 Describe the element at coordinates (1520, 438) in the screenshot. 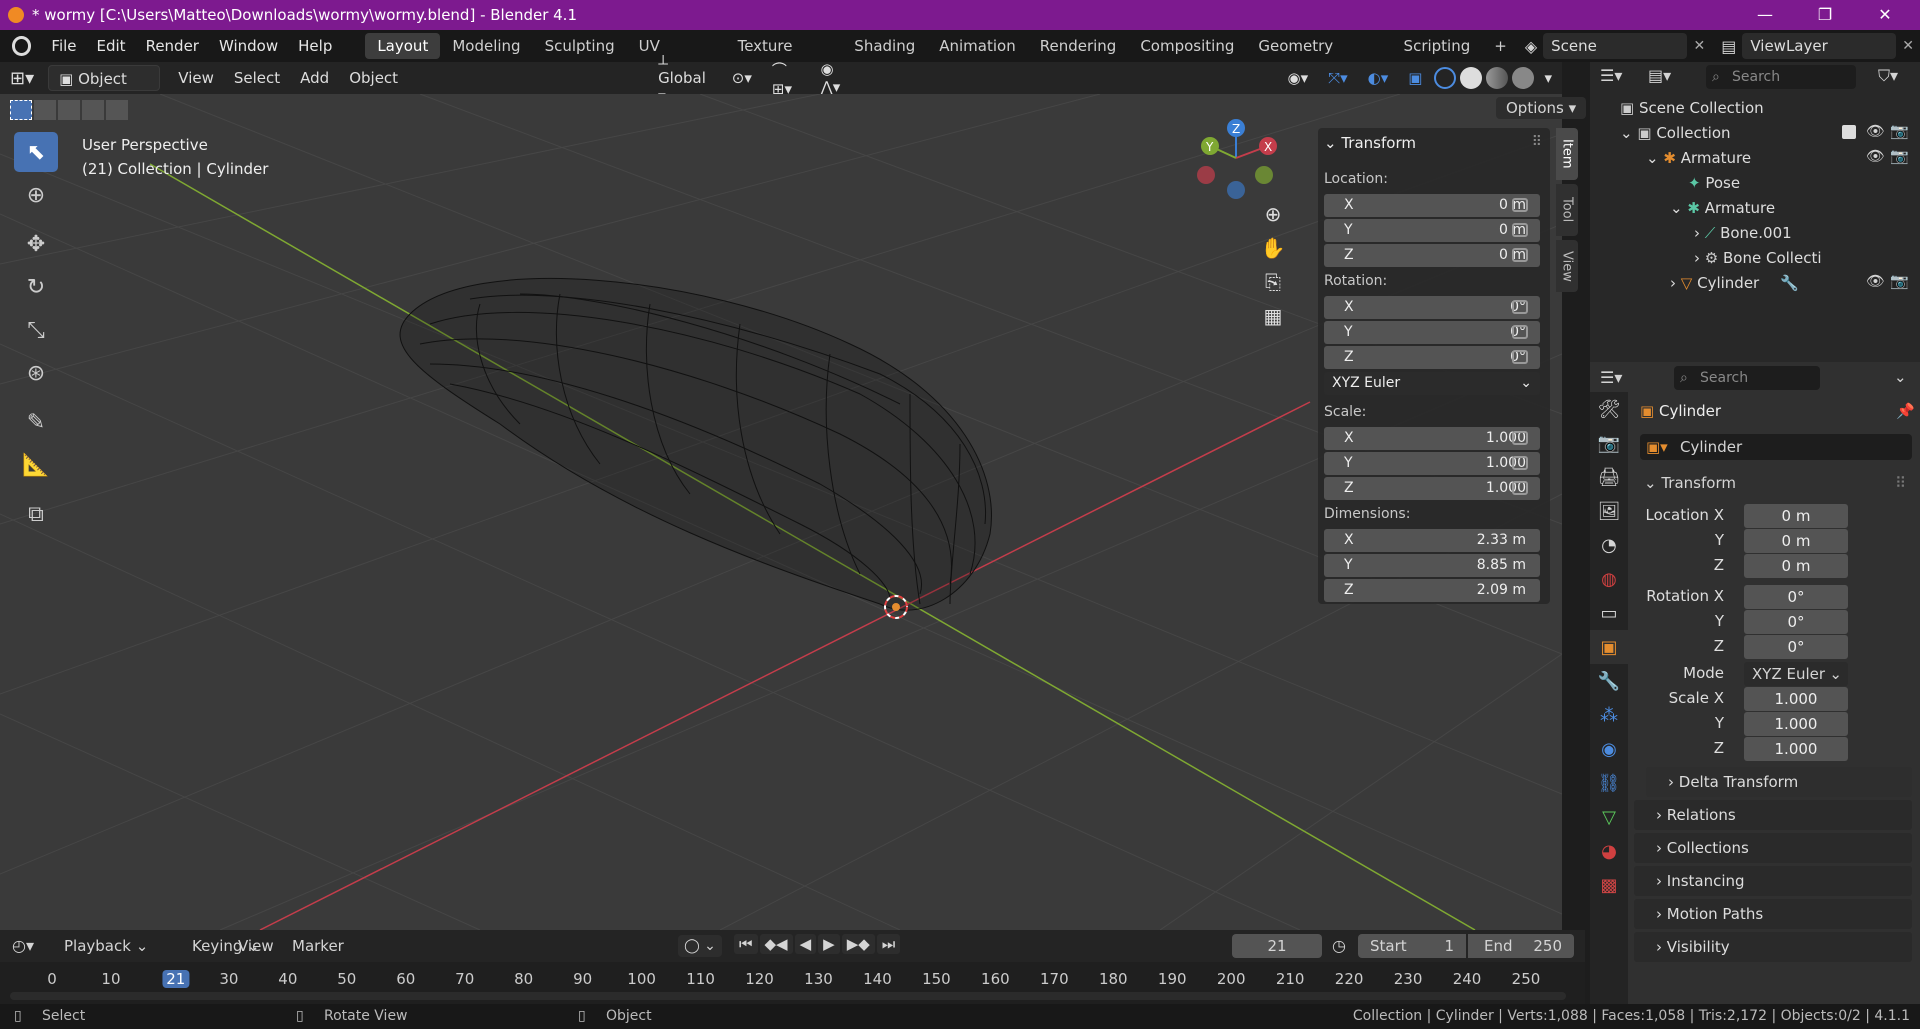

I see `lock-scale-x-icon` at that location.